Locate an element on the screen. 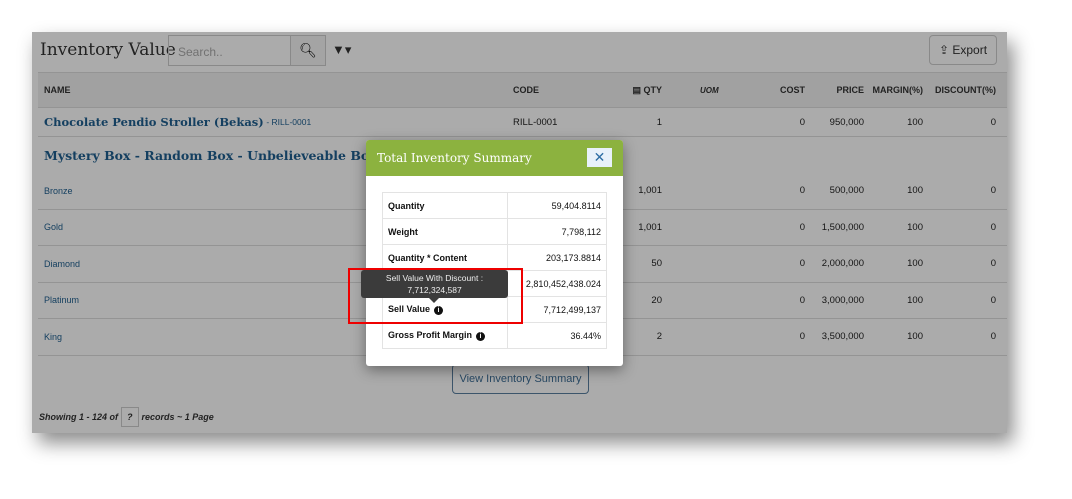  summary-label: Quantity * Content is located at coordinates (427, 257).